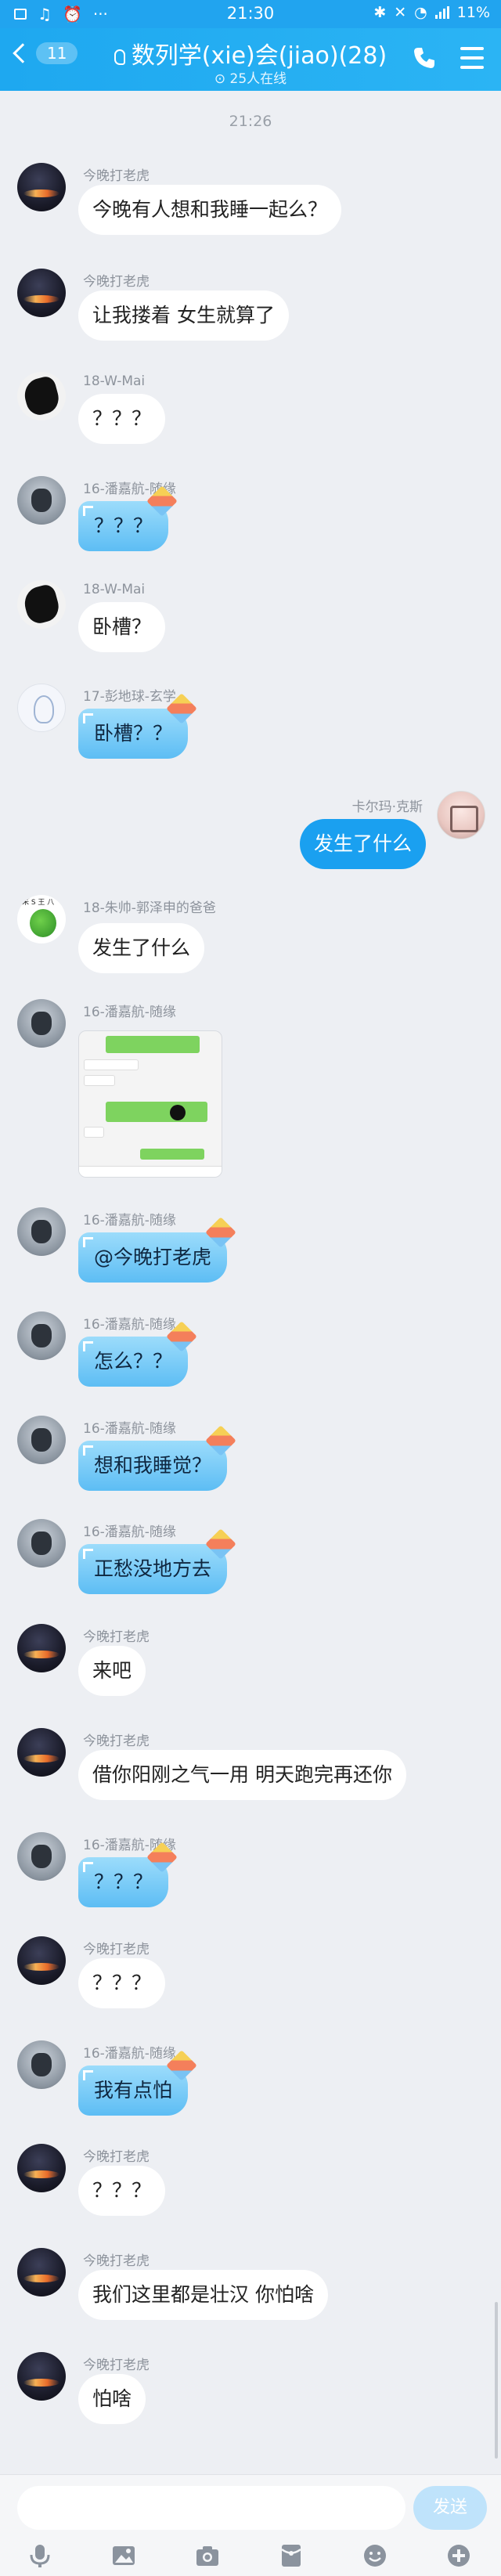  Describe the element at coordinates (387, 807) in the screenshot. I see `sender-name: 卡尔玛·克斯` at that location.